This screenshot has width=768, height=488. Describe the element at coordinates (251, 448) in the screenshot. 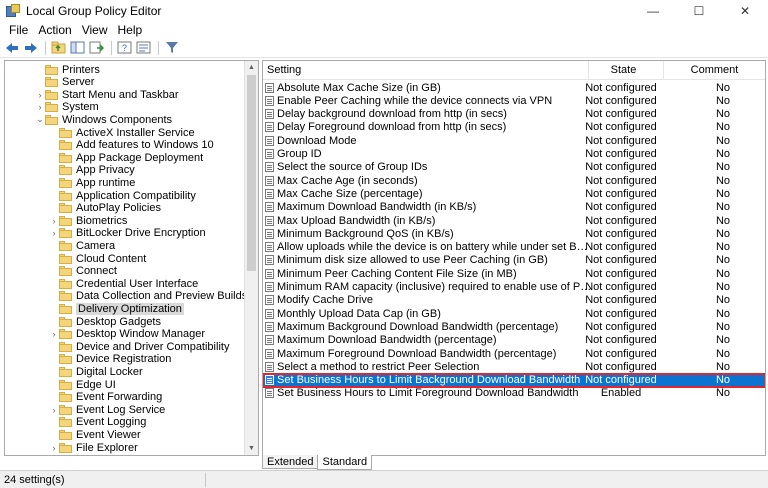

I see `scroll-down-icon: ▼` at that location.